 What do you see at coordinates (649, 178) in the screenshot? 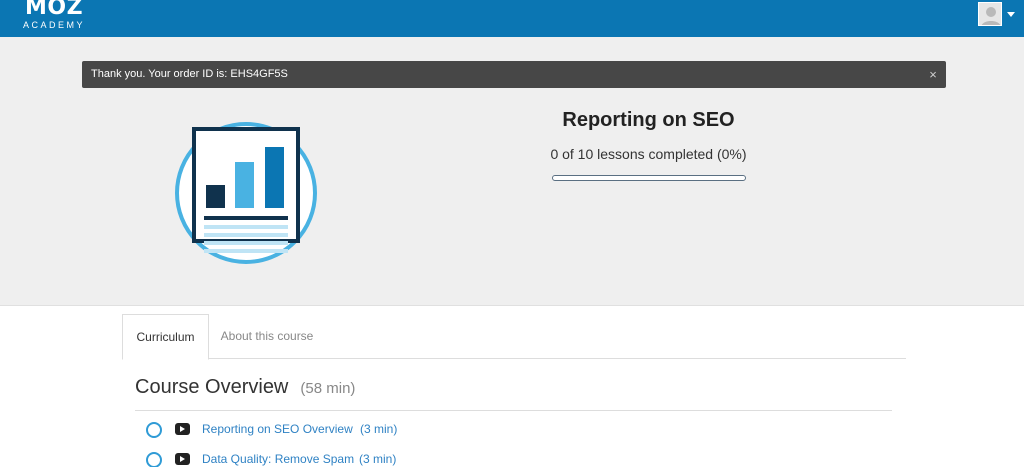
I see `course-progress-bar` at bounding box center [649, 178].